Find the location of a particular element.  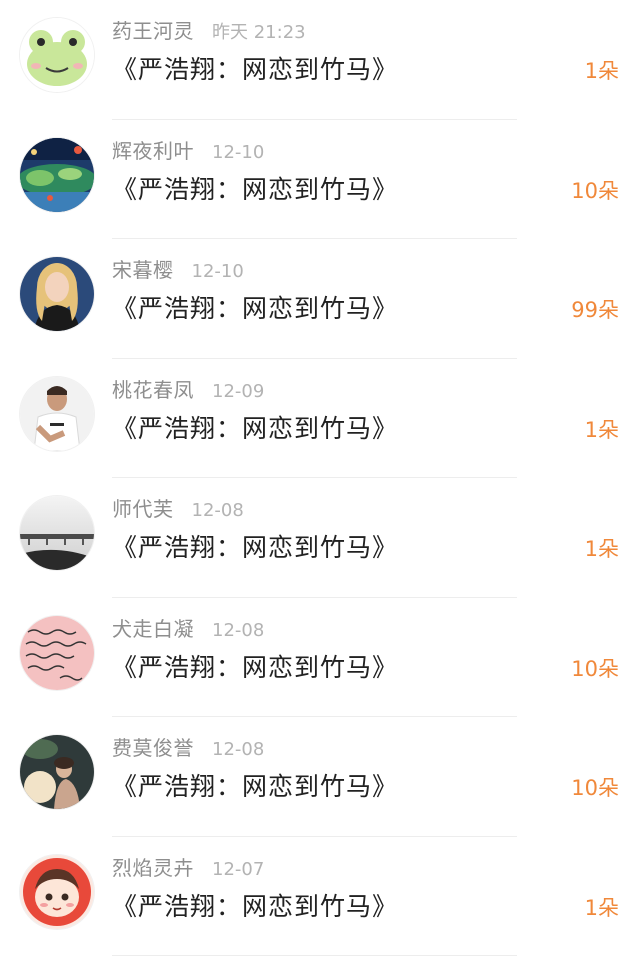

item-meta: 犬走白凝 12-08 is located at coordinates (188, 628).